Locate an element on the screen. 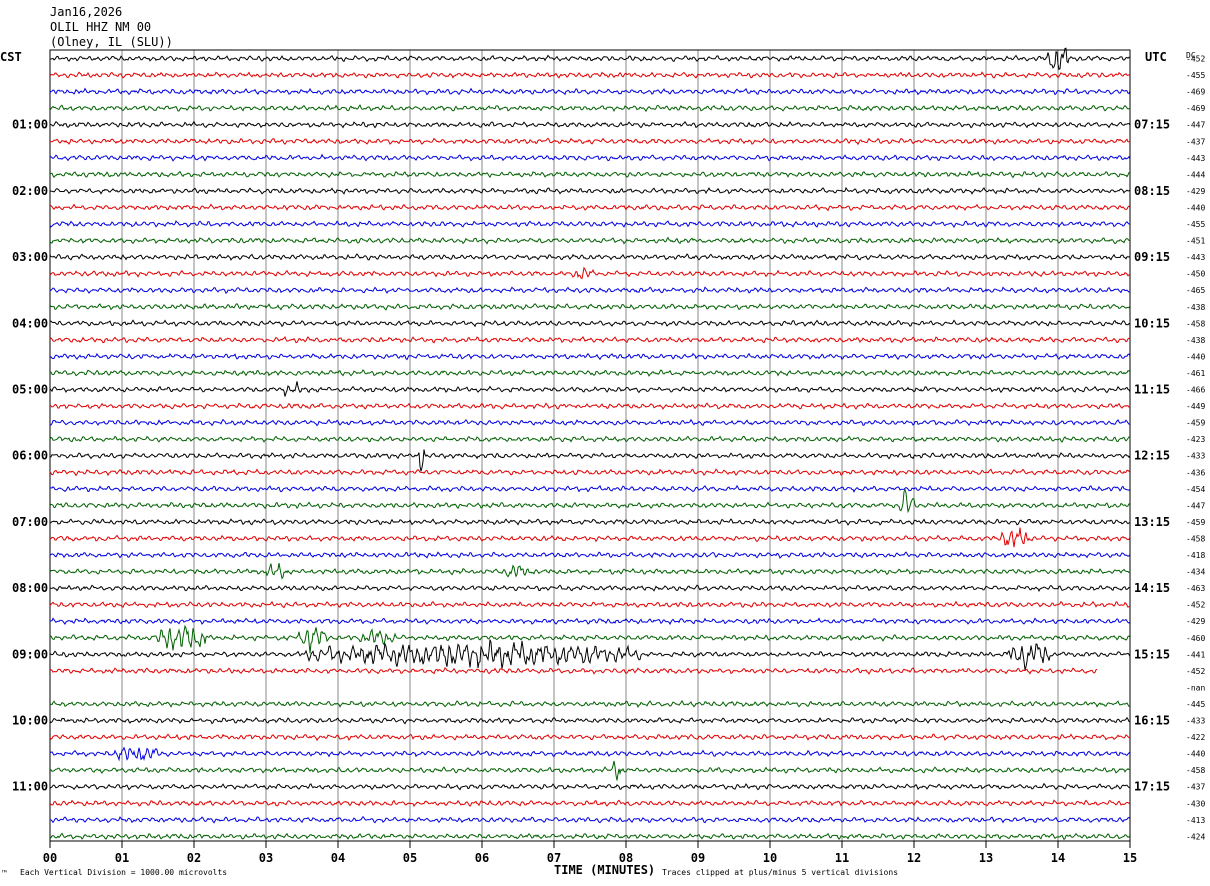  dc-offset-row-23: -423 is located at coordinates (1195, 439).